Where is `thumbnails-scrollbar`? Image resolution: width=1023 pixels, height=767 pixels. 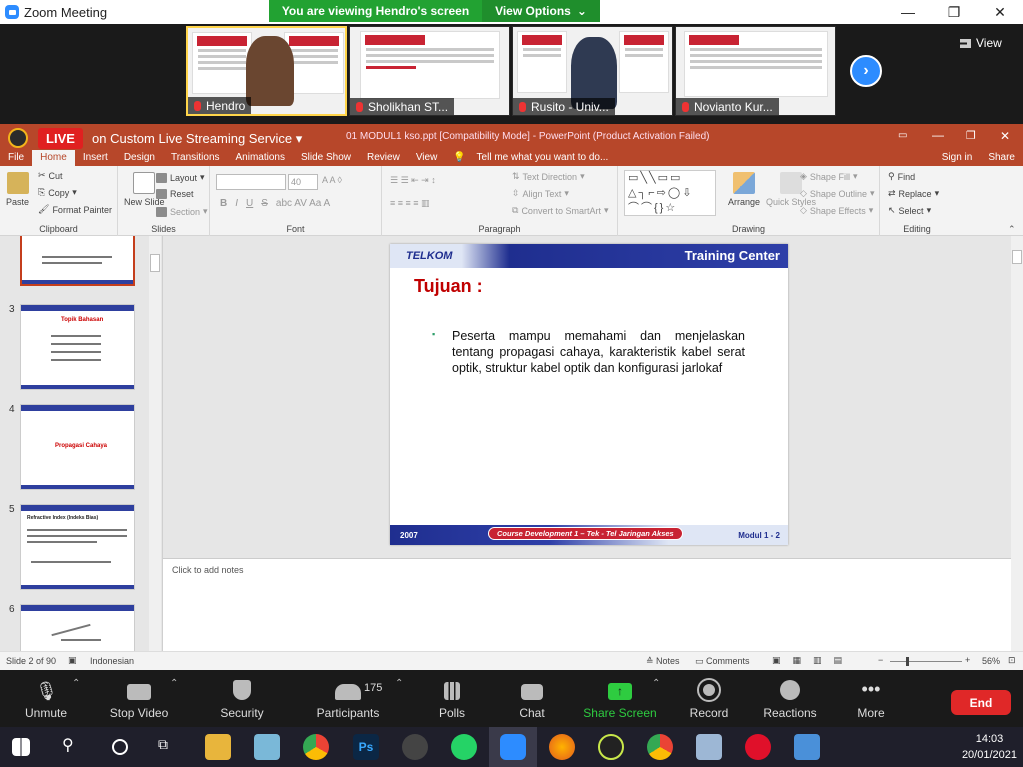
thumbnails-scrollbar is located at coordinates (155, 443).